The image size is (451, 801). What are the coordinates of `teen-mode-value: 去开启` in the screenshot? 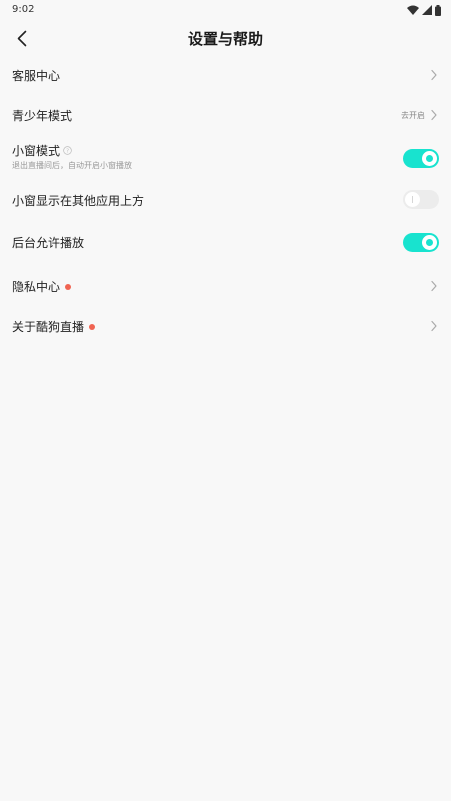 It's located at (413, 115).